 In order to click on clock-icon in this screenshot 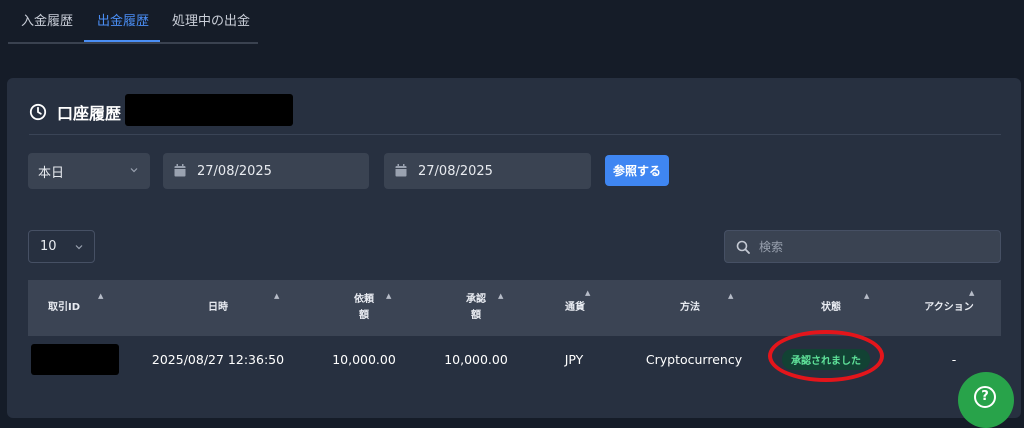, I will do `click(38, 112)`.